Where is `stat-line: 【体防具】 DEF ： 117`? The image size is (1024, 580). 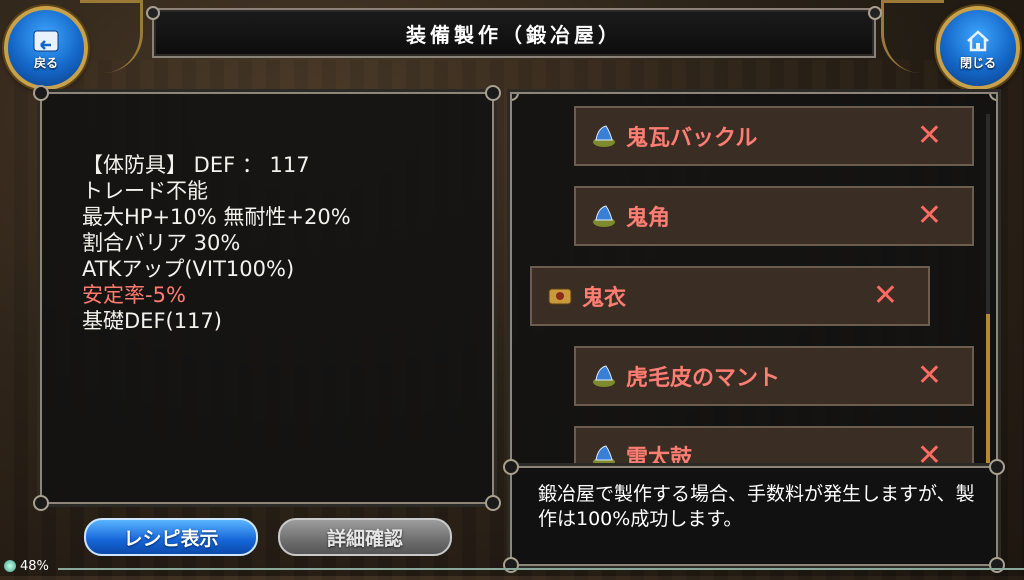 stat-line: 【体防具】 DEF ： 117 is located at coordinates (196, 165).